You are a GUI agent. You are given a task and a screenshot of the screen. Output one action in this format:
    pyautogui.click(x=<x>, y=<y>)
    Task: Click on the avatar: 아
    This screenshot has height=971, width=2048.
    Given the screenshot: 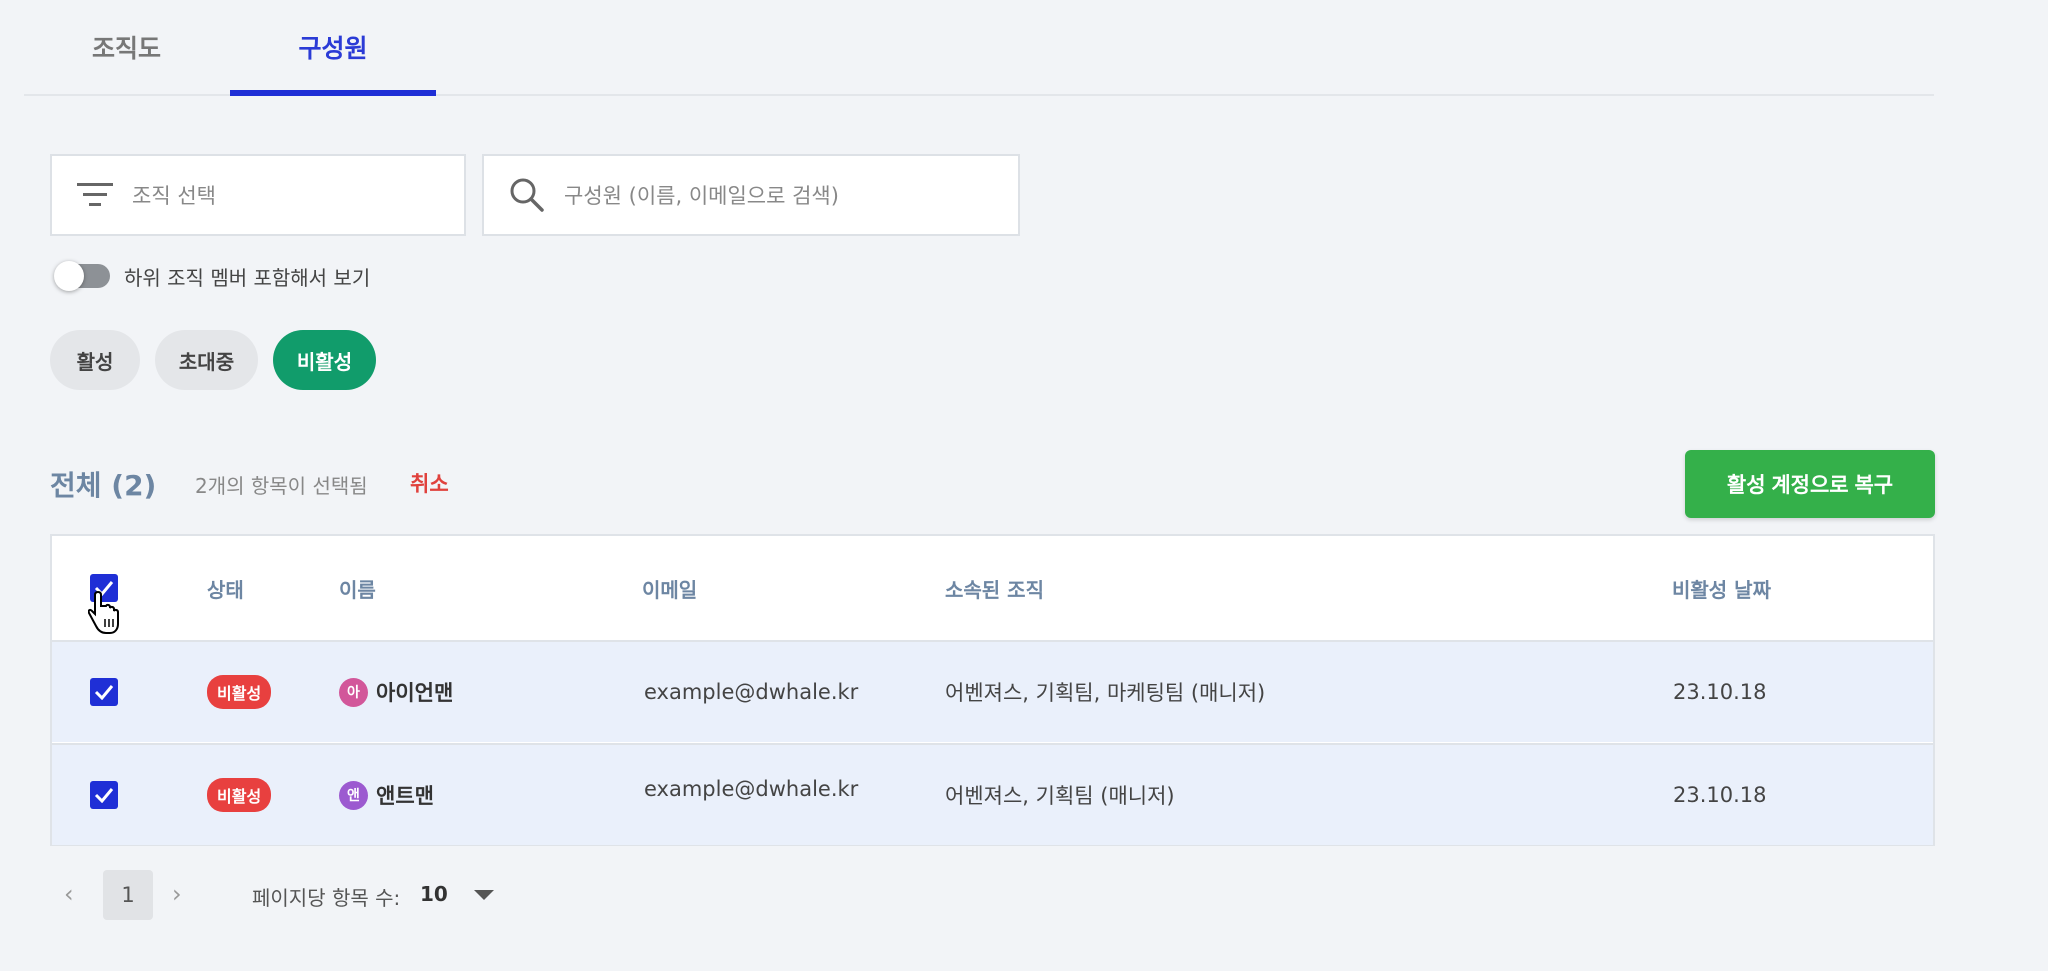 What is the action you would take?
    pyautogui.click(x=353, y=692)
    